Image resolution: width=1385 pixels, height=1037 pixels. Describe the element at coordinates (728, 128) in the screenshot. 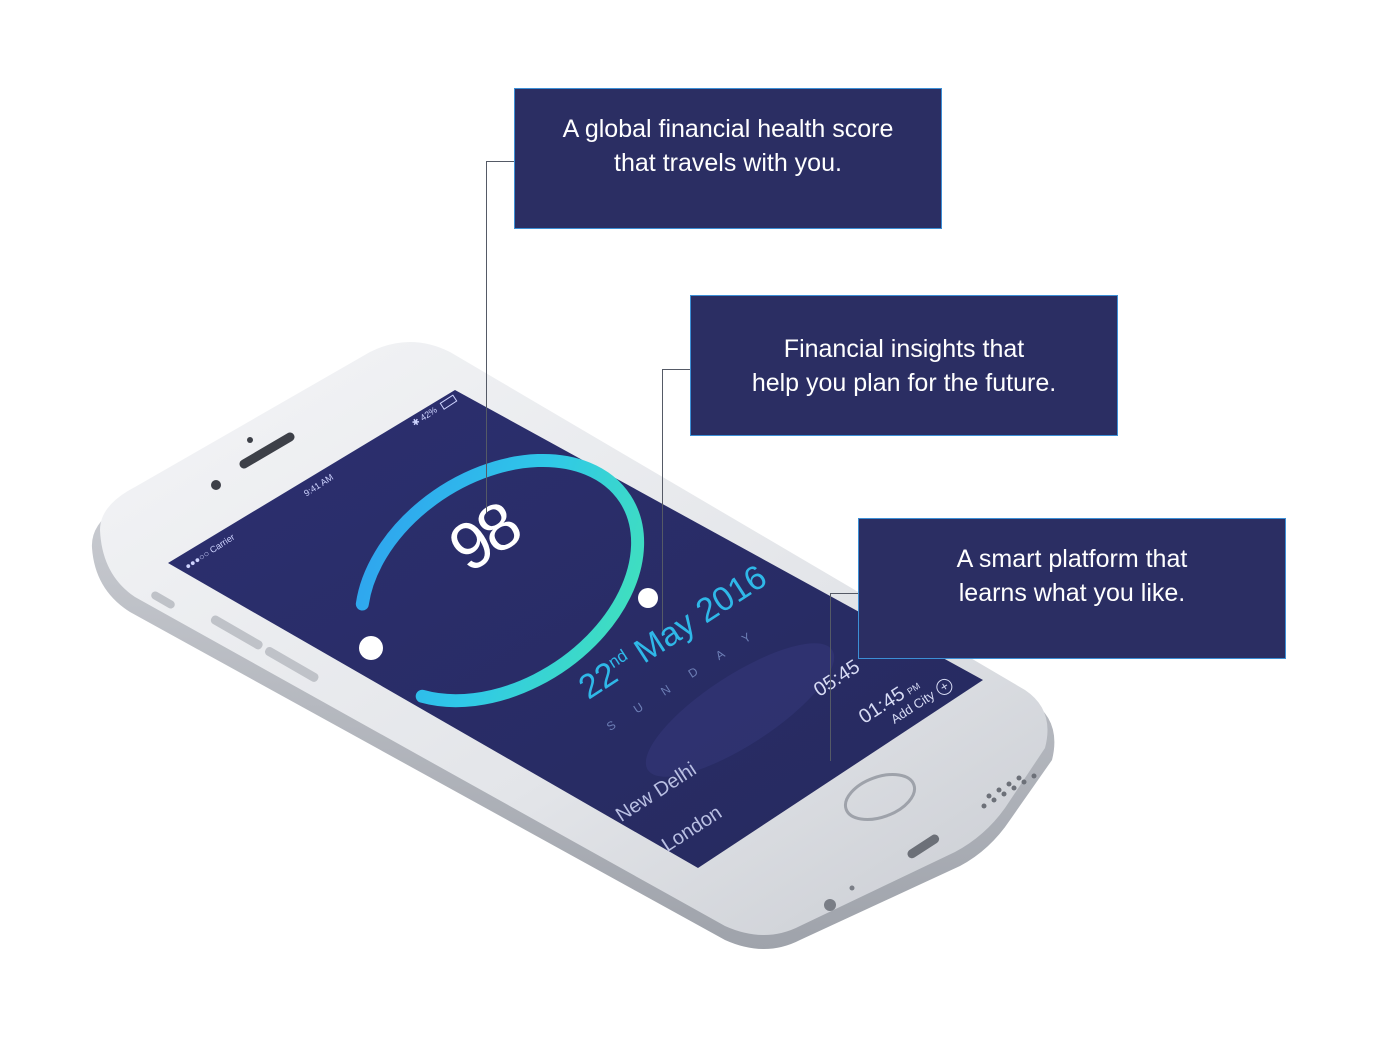

I see `callout-line: A global financial health score` at that location.